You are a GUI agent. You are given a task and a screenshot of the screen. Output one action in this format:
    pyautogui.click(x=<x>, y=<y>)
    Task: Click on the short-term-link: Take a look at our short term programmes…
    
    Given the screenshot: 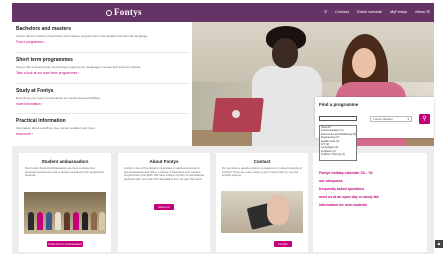 What is the action you would take?
    pyautogui.click(x=102, y=73)
    